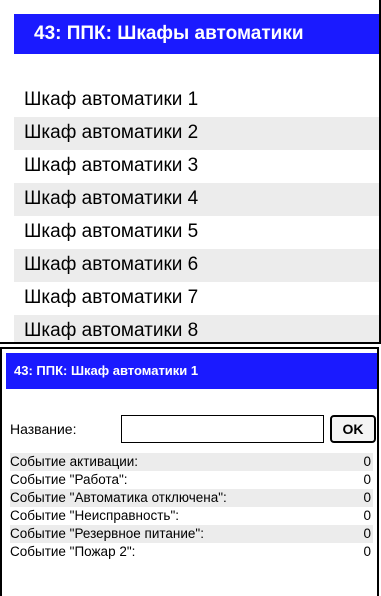 Image resolution: width=381 pixels, height=596 pixels. I want to click on event-row-backup-power: Событие "Резервное питание": 0, so click(191, 534).